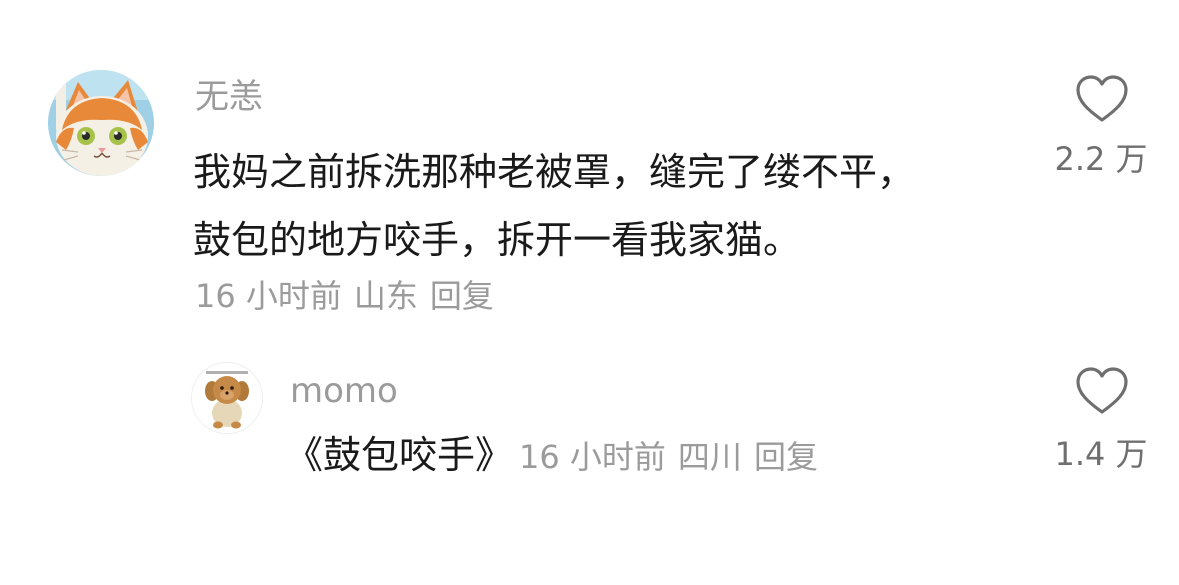 This screenshot has width=1179, height=585. I want to click on reply-reply-button: 回复, so click(786, 457).